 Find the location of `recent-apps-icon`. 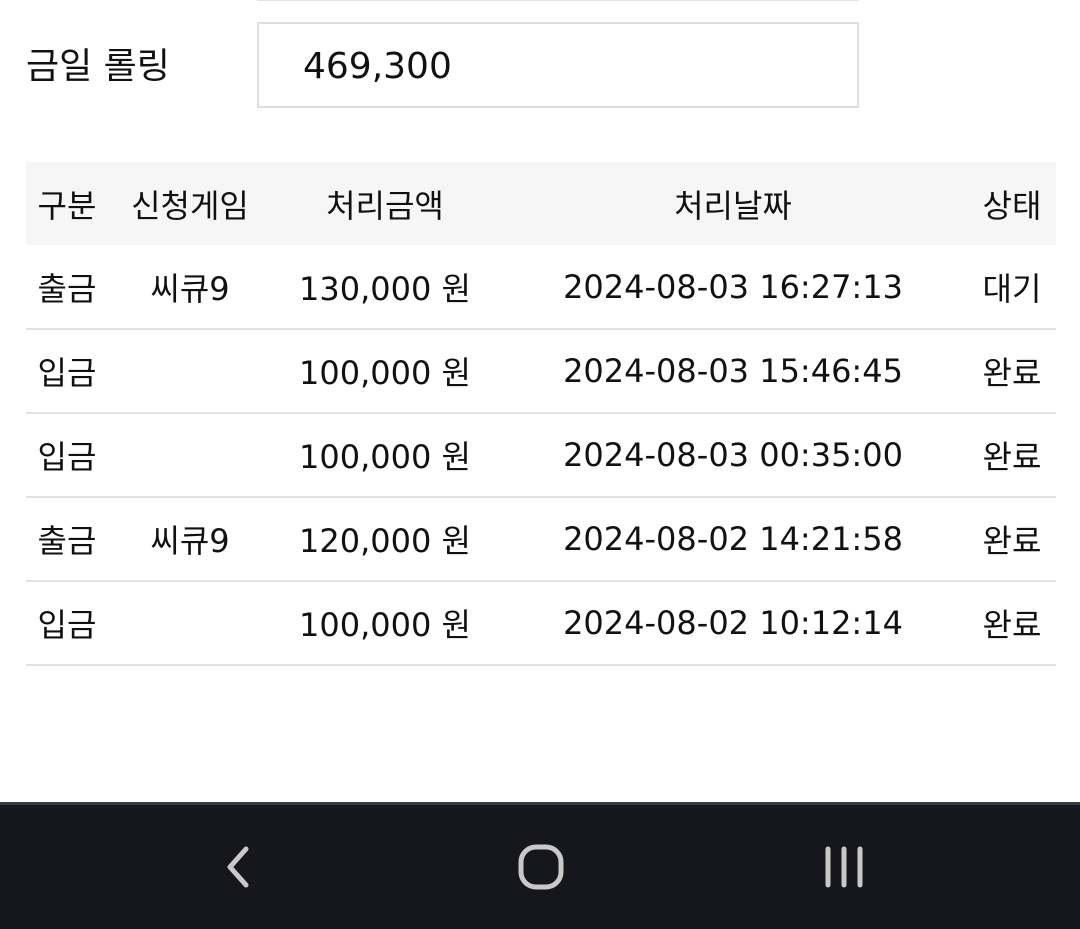

recent-apps-icon is located at coordinates (844, 867).